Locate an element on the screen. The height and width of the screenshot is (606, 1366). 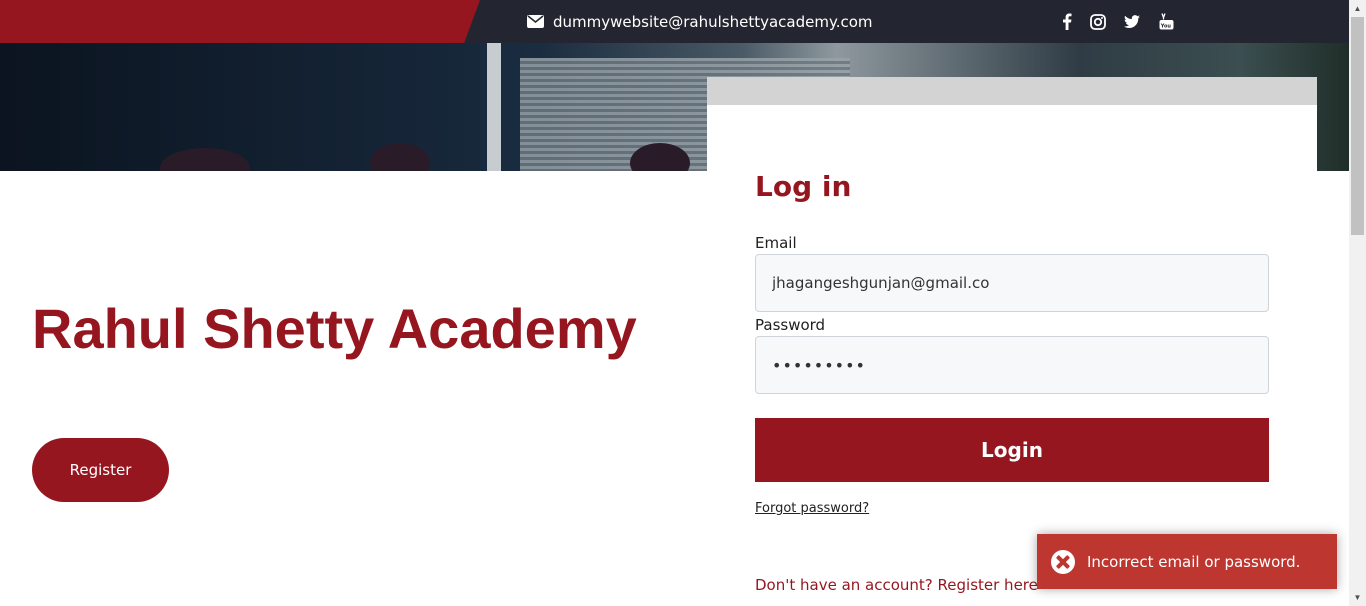
scrollbar: ▲ ▼ is located at coordinates (1357, 303).